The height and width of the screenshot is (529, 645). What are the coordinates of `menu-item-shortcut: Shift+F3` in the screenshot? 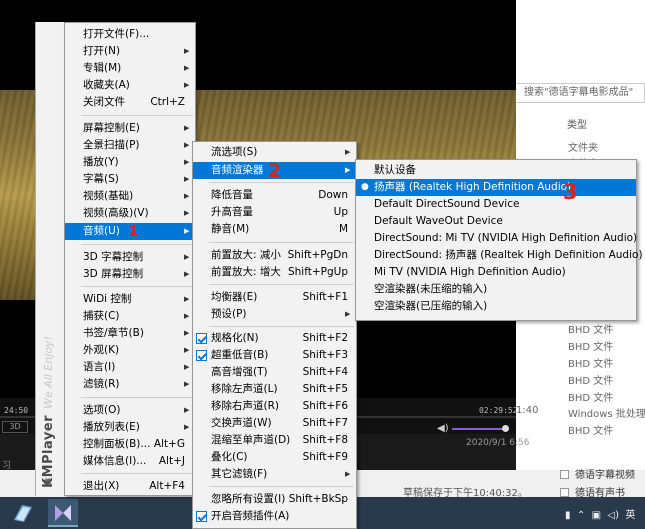 It's located at (325, 355).